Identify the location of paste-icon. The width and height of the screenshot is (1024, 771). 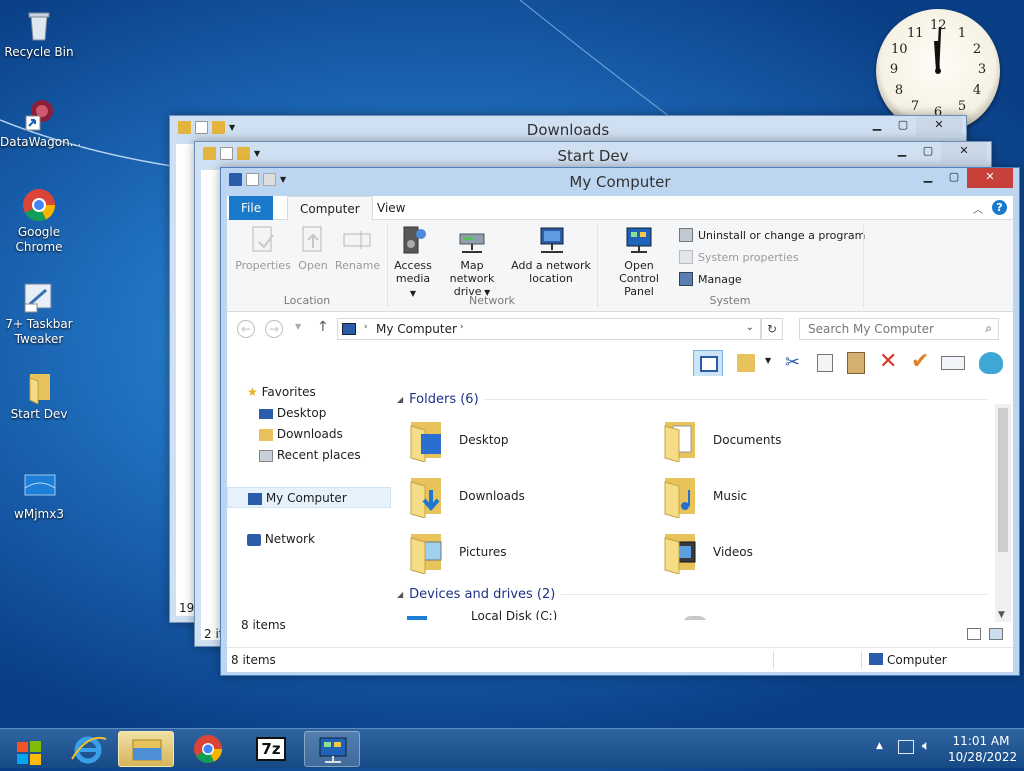
(856, 363).